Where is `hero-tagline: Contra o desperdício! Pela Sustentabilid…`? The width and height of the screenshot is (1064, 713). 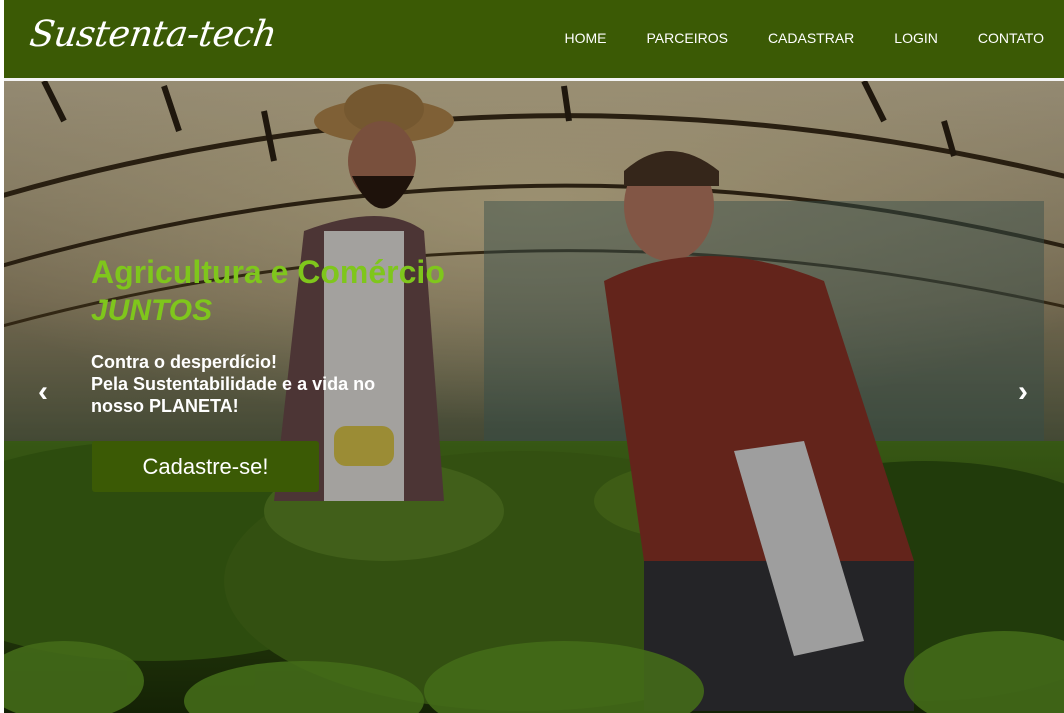 hero-tagline: Contra o desperdício! Pela Sustentabilid… is located at coordinates (301, 384).